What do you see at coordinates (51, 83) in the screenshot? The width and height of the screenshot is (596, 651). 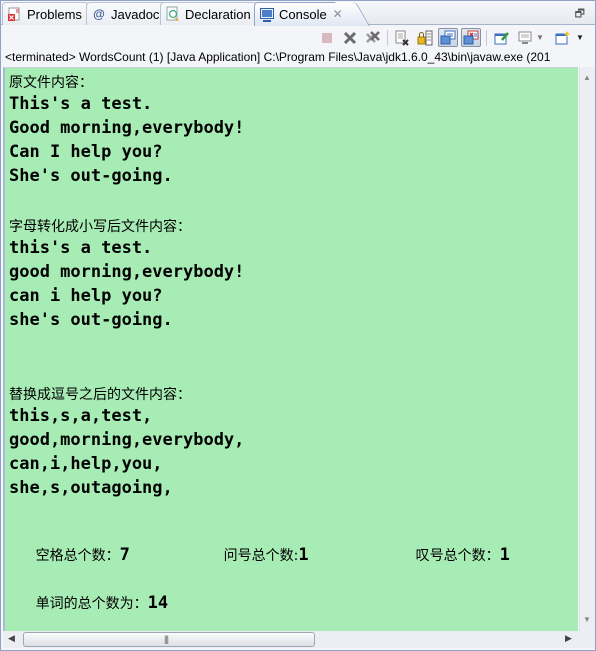 I see `original-header: 原文件内容：` at bounding box center [51, 83].